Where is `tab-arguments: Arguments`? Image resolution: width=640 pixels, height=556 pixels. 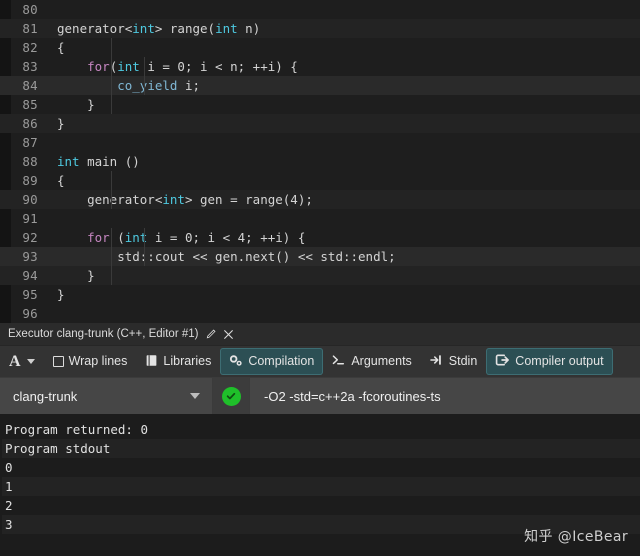 tab-arguments: Arguments is located at coordinates (371, 361).